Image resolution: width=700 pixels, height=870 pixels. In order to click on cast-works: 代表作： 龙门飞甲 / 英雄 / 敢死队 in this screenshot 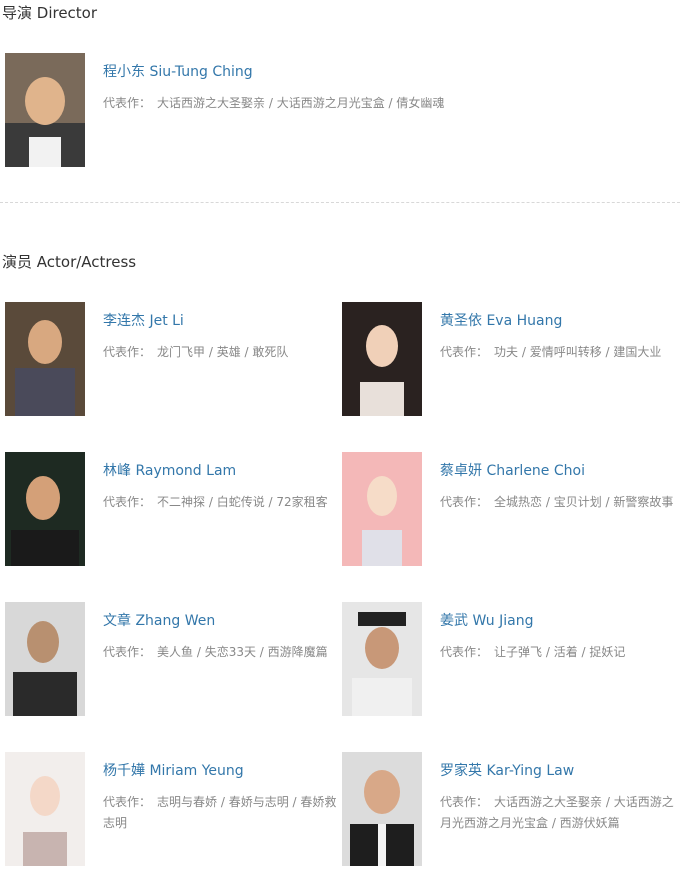, I will do `click(223, 352)`.